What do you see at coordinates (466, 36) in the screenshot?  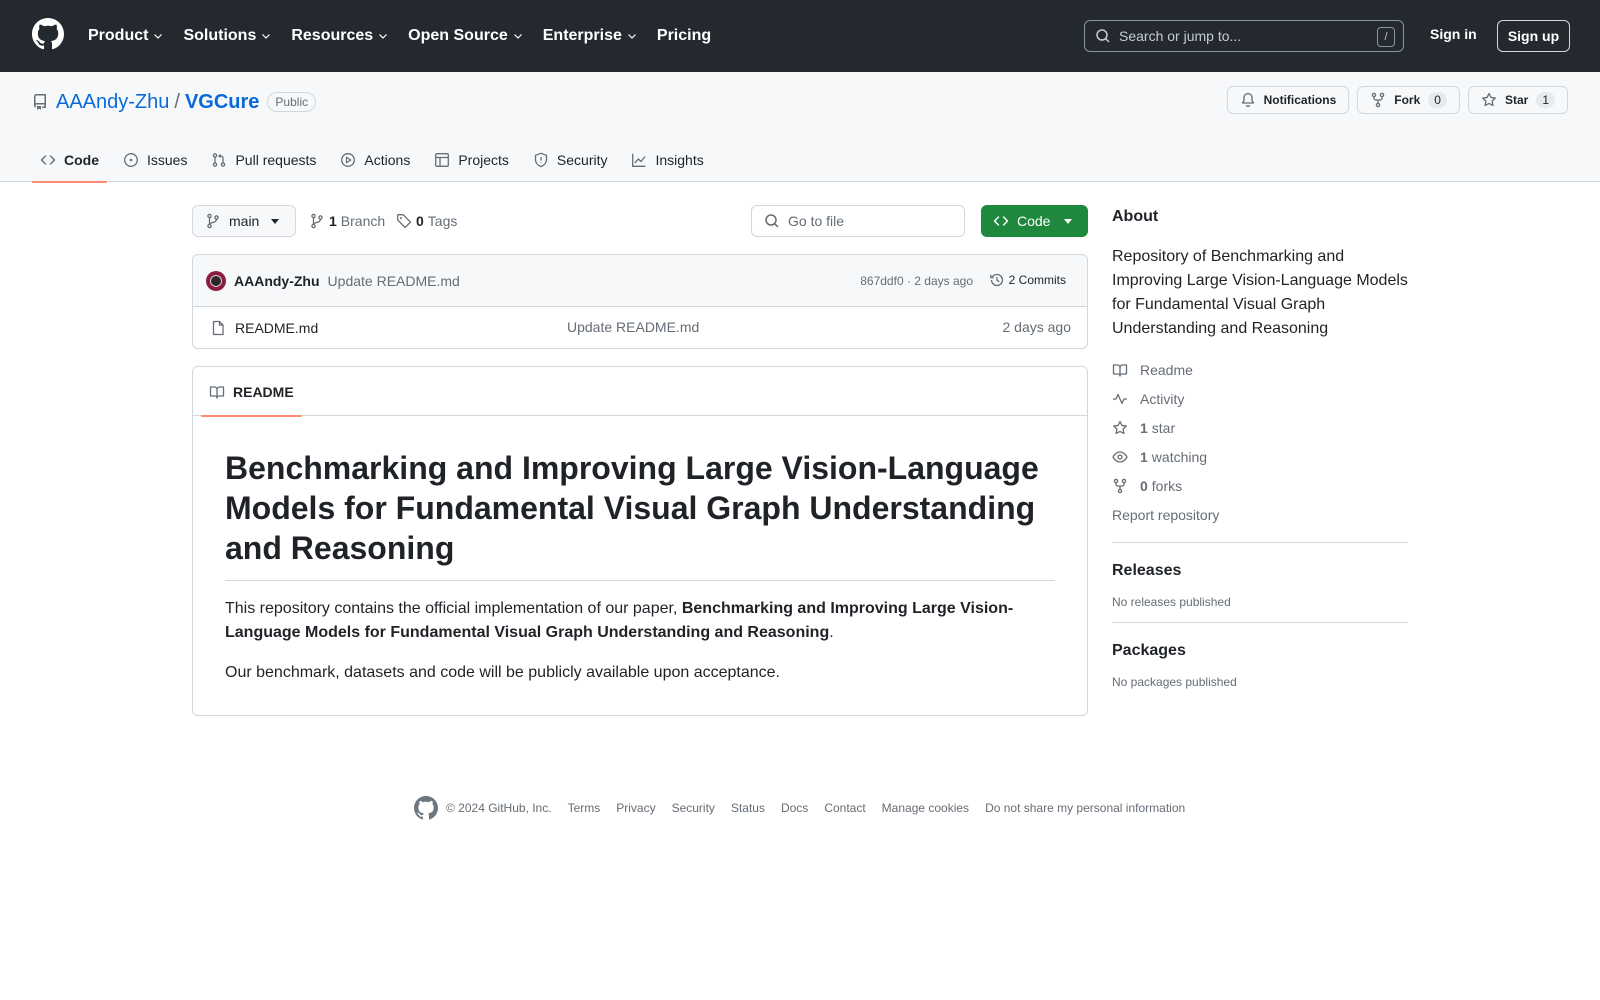 I see `nav-open-source: Open Source` at bounding box center [466, 36].